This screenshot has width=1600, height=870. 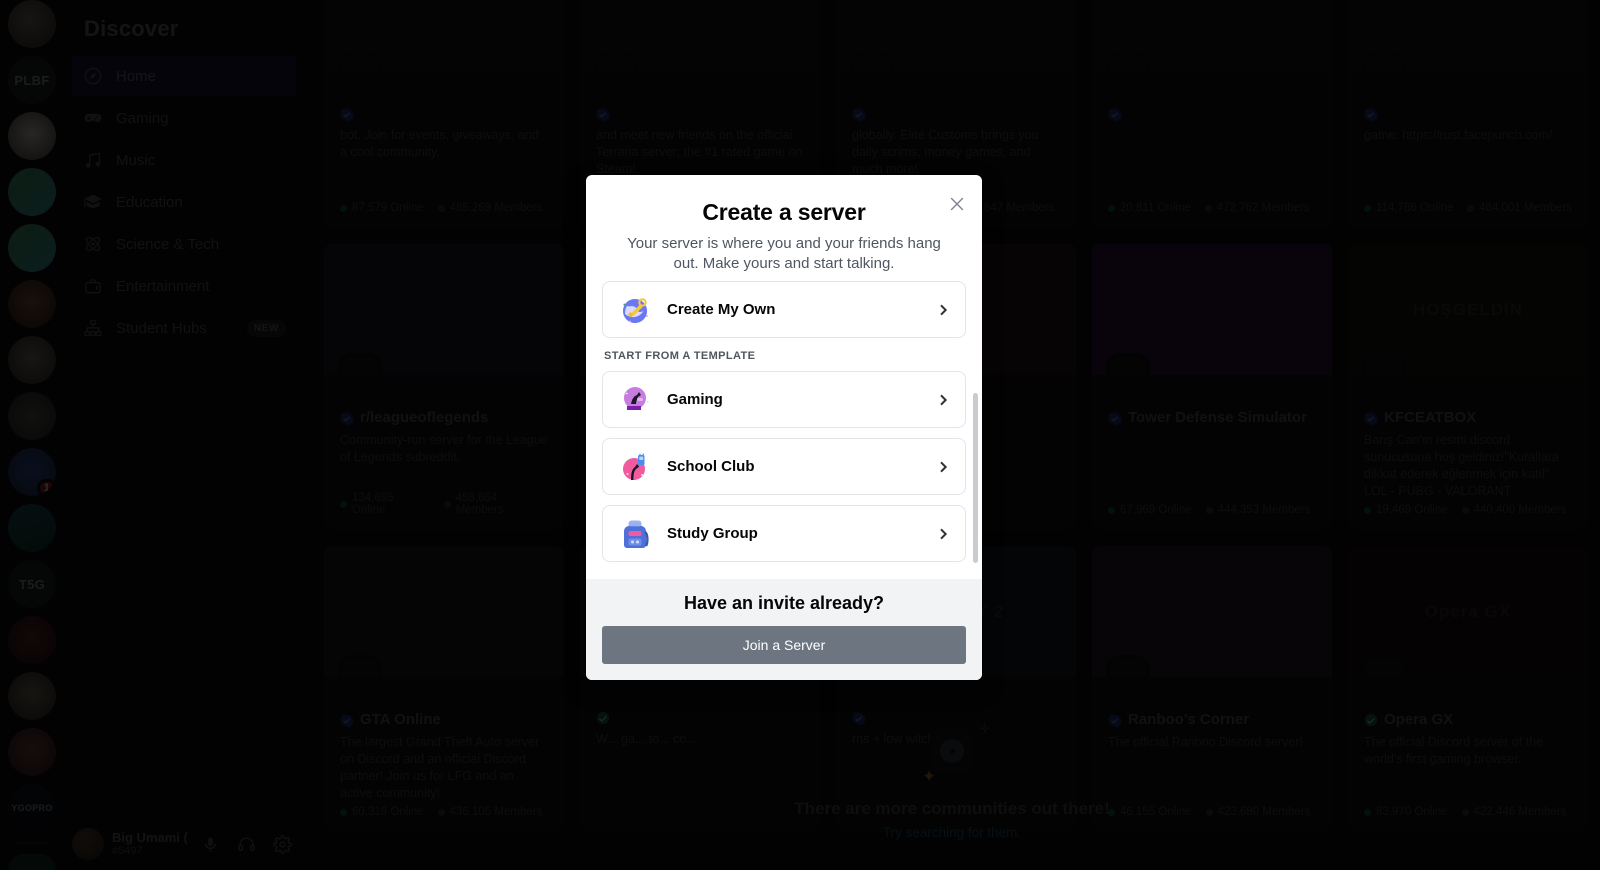 I want to click on modal-title: Create a server, so click(x=784, y=212).